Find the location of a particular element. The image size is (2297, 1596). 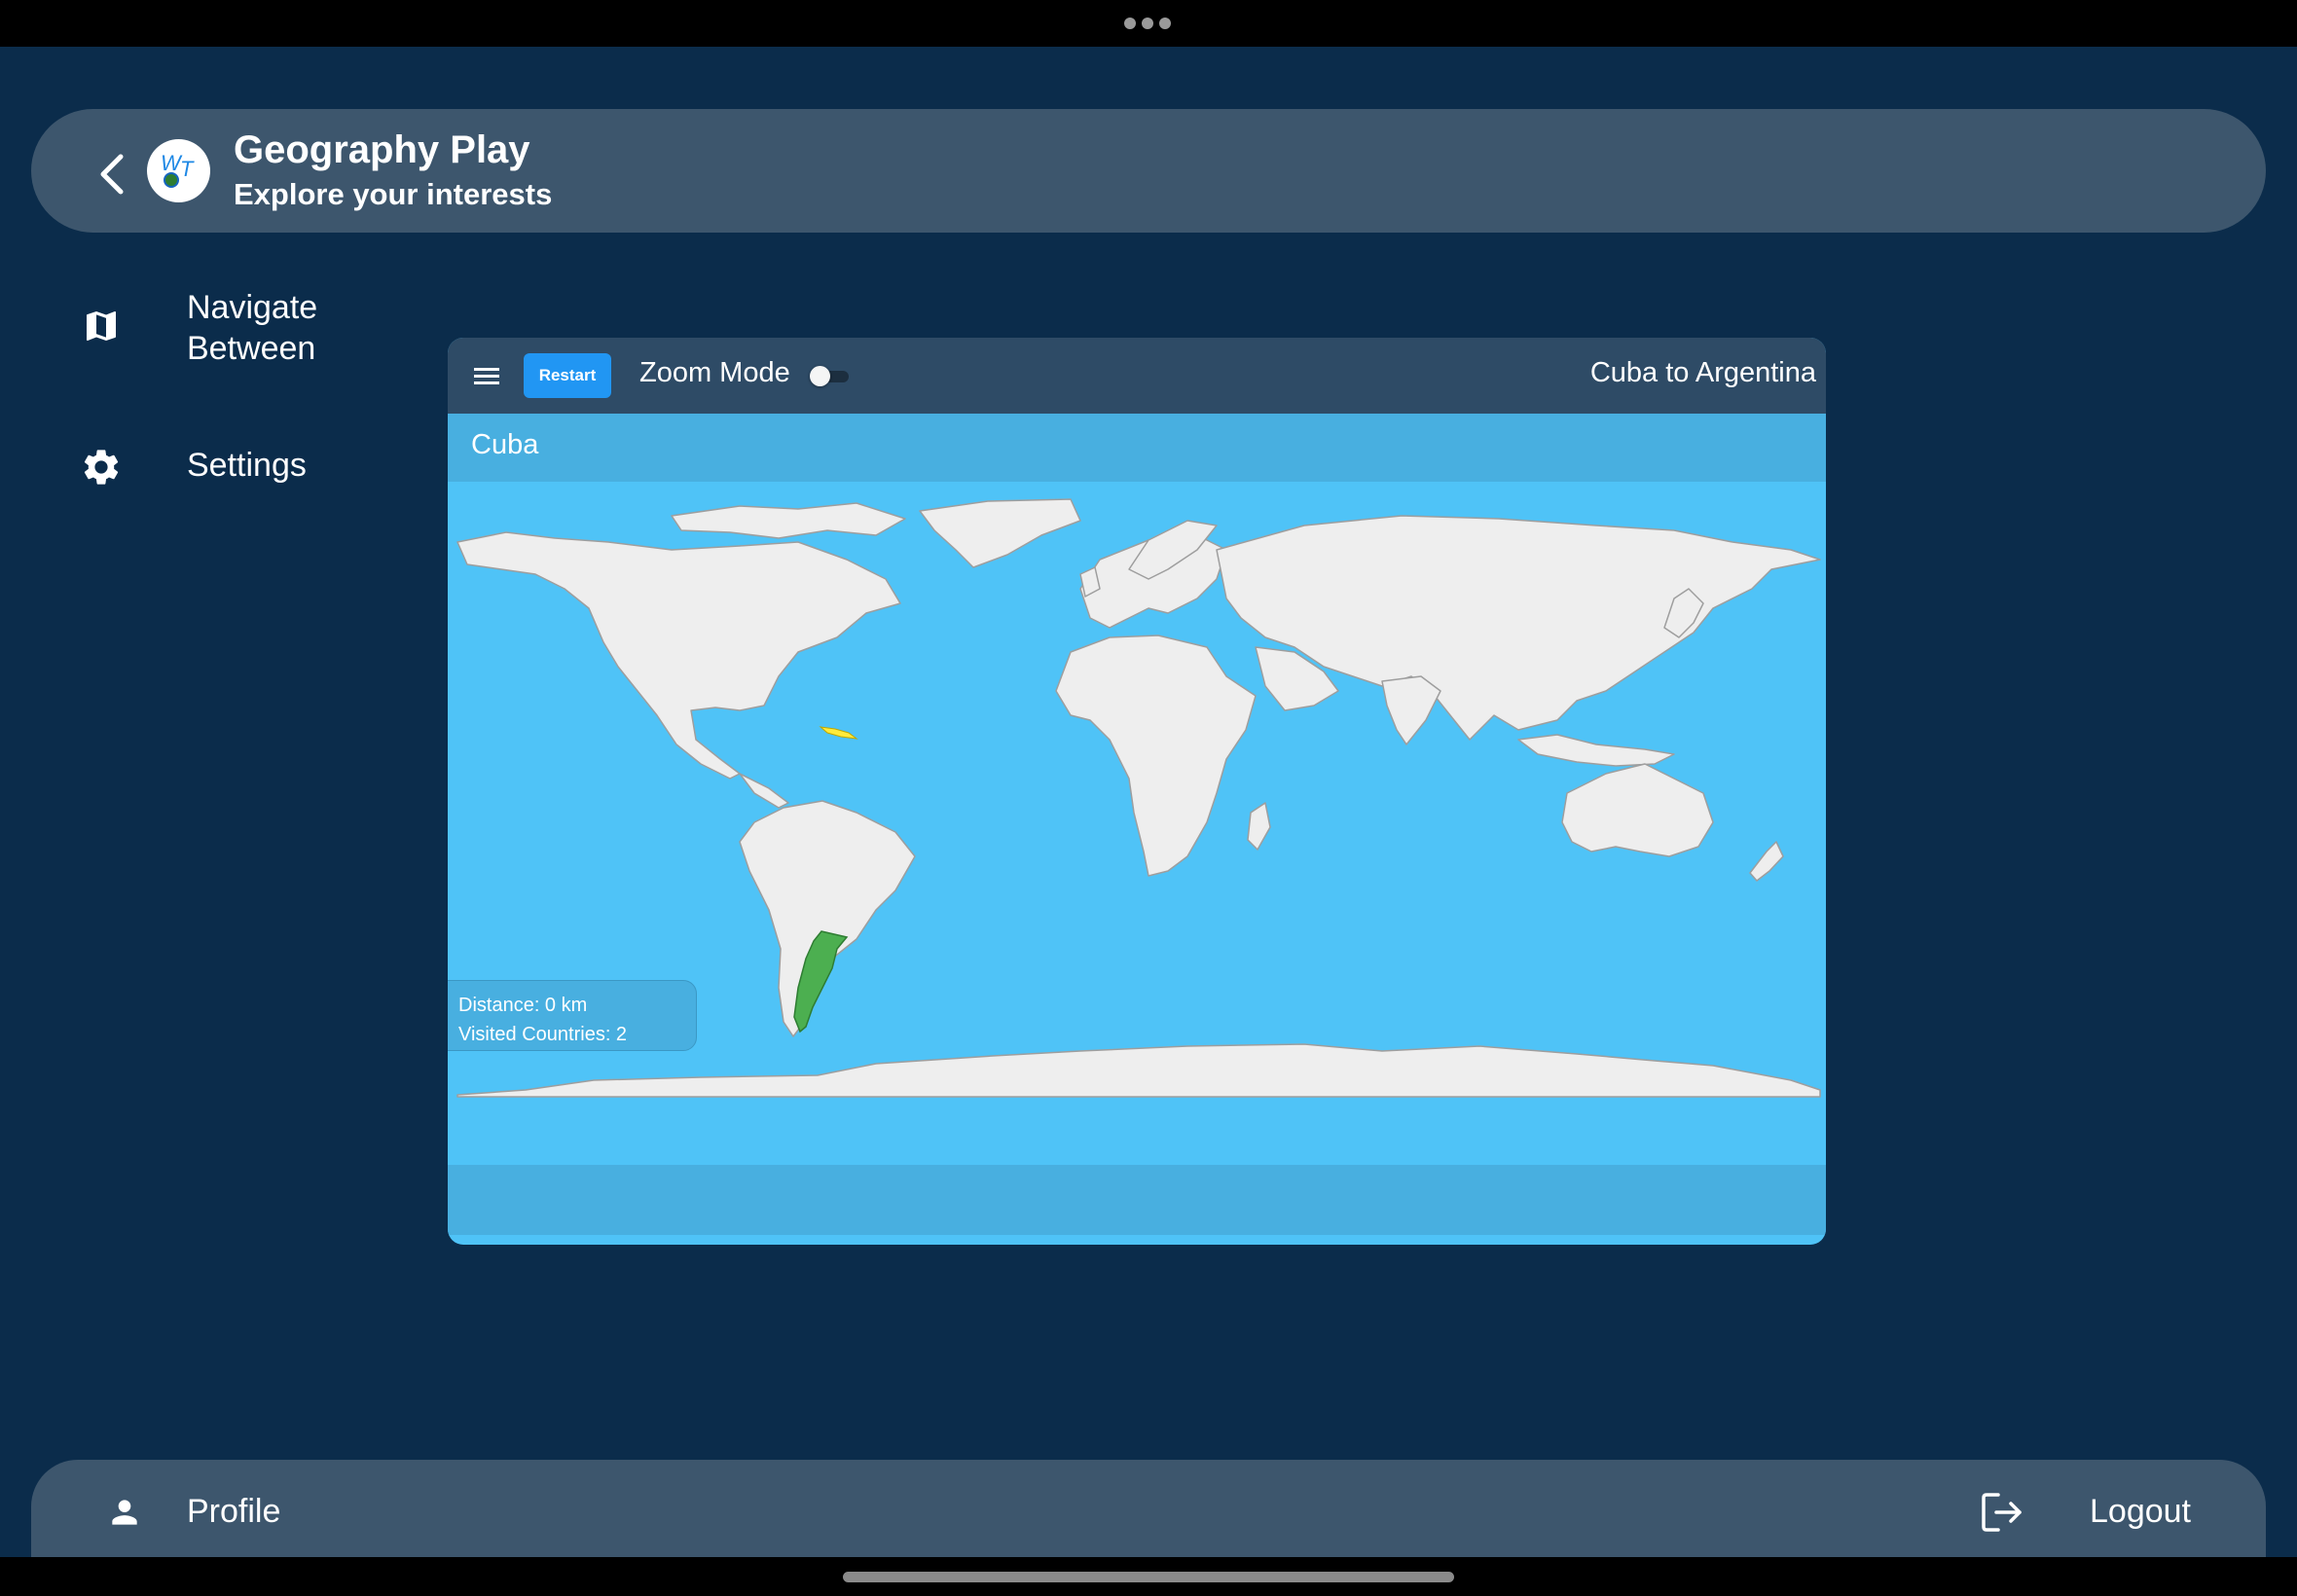

india-shape is located at coordinates (1411, 710).